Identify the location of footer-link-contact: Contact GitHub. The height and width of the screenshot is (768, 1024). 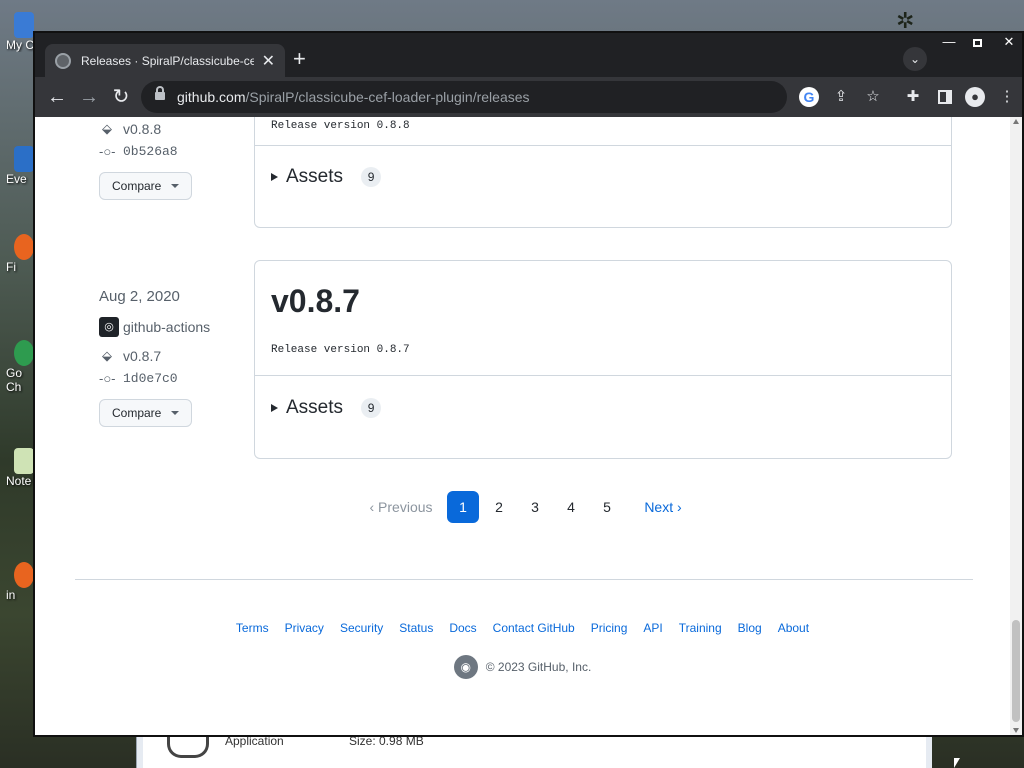
(534, 628).